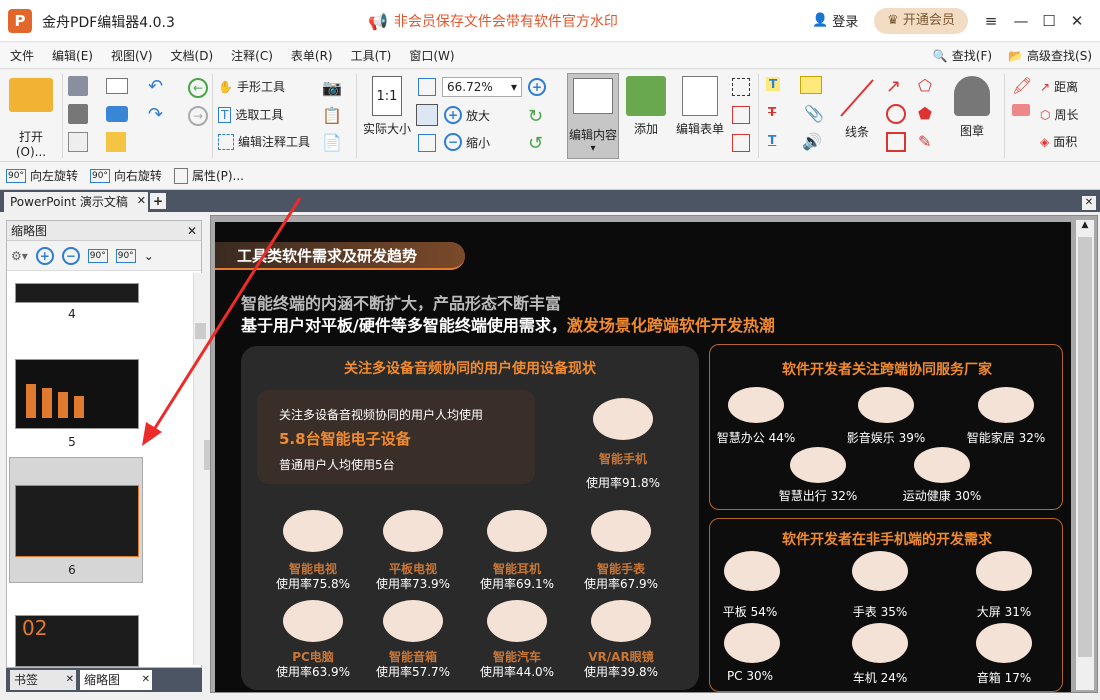  I want to click on text-field-icon, so click(741, 87).